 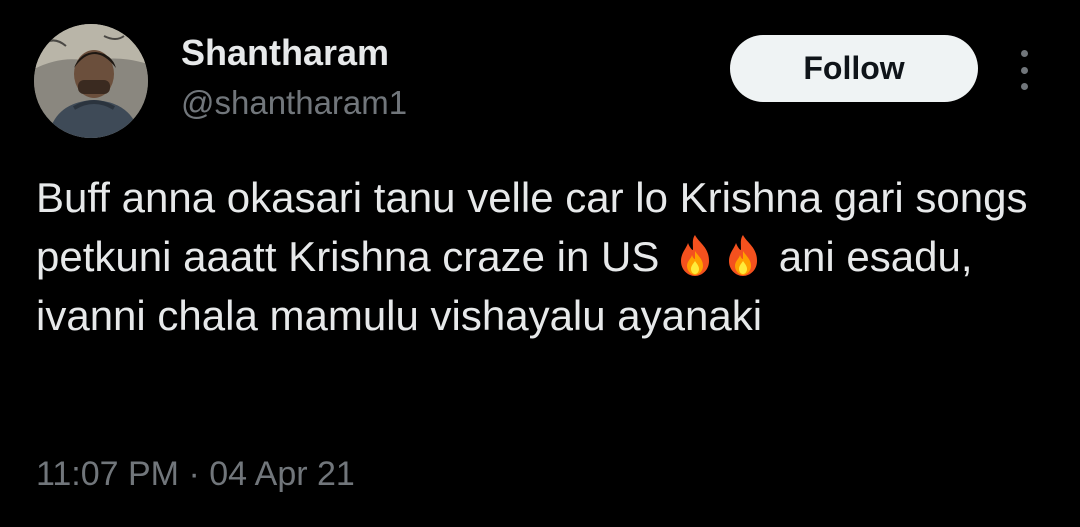 What do you see at coordinates (854, 68) in the screenshot?
I see `follow-button: Follow` at bounding box center [854, 68].